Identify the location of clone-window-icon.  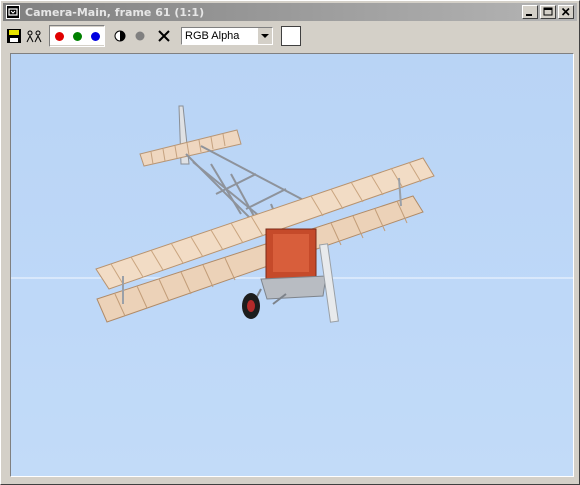
(34, 36).